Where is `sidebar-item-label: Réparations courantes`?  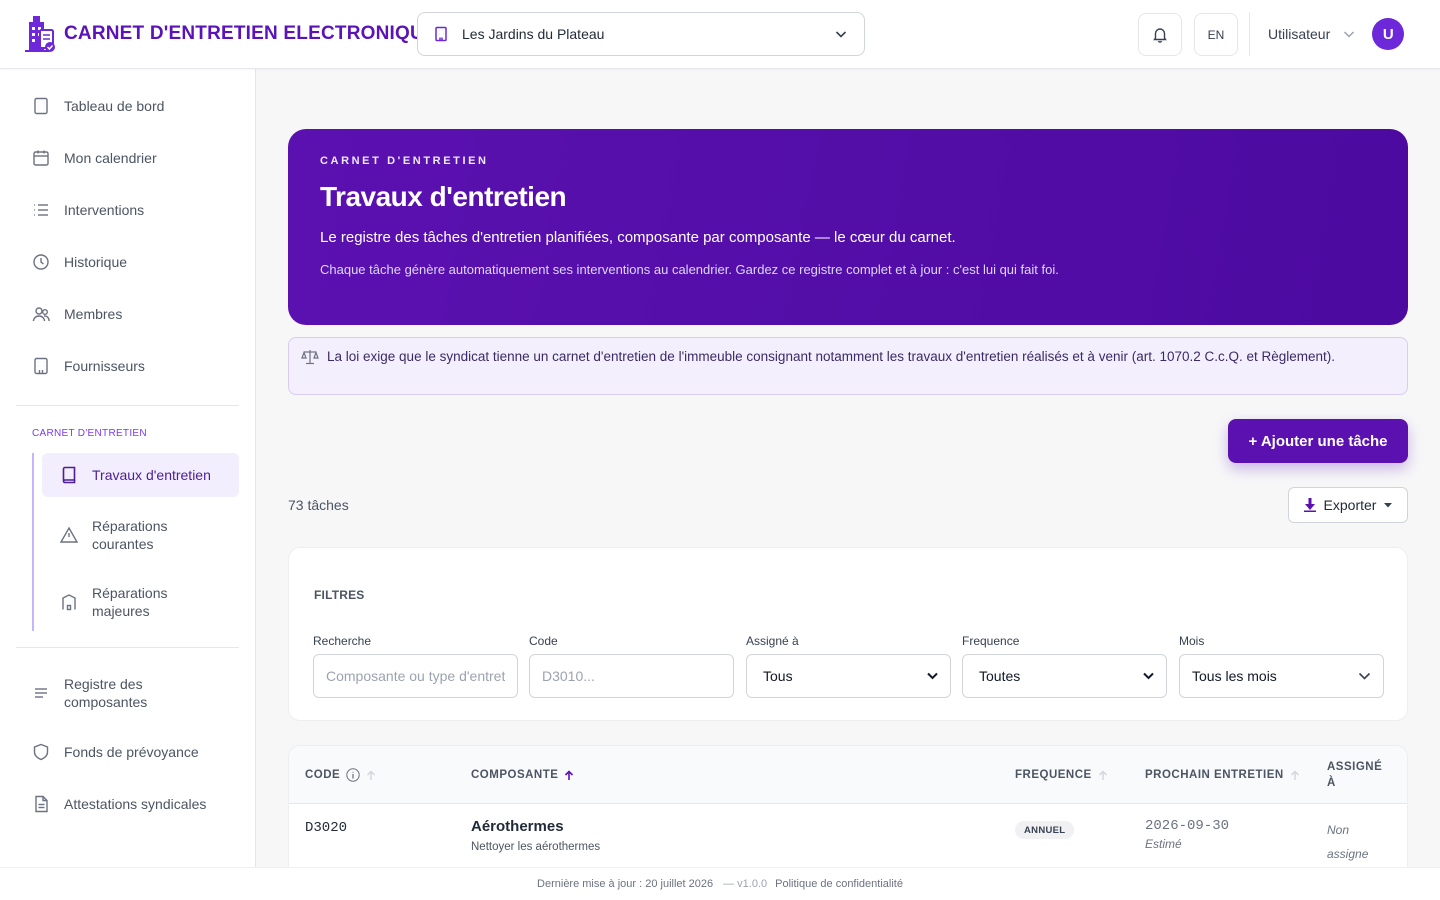
sidebar-item-label: Réparations courantes is located at coordinates (130, 535).